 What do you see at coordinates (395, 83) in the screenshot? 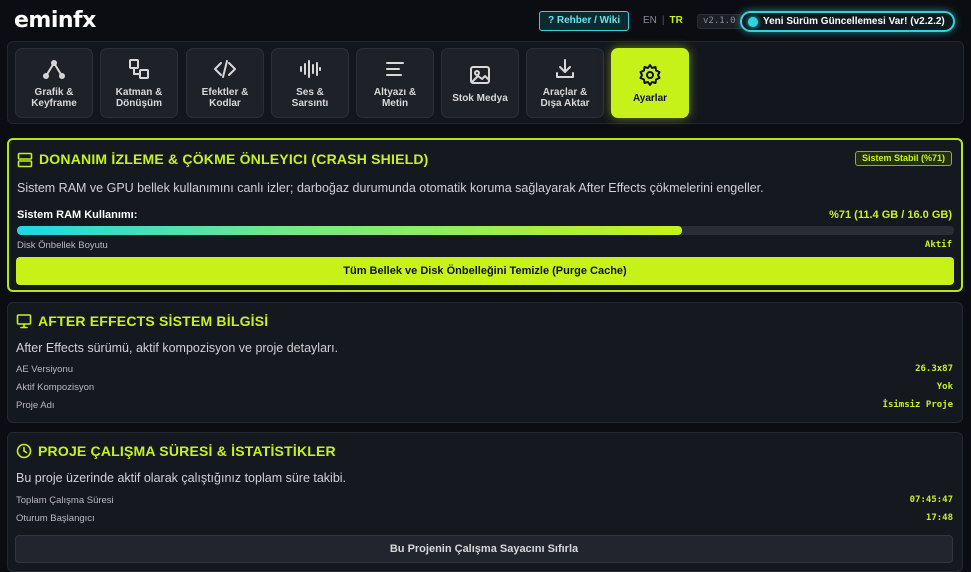
I see `tab-subtitle-text: Altyazı & Metin` at bounding box center [395, 83].